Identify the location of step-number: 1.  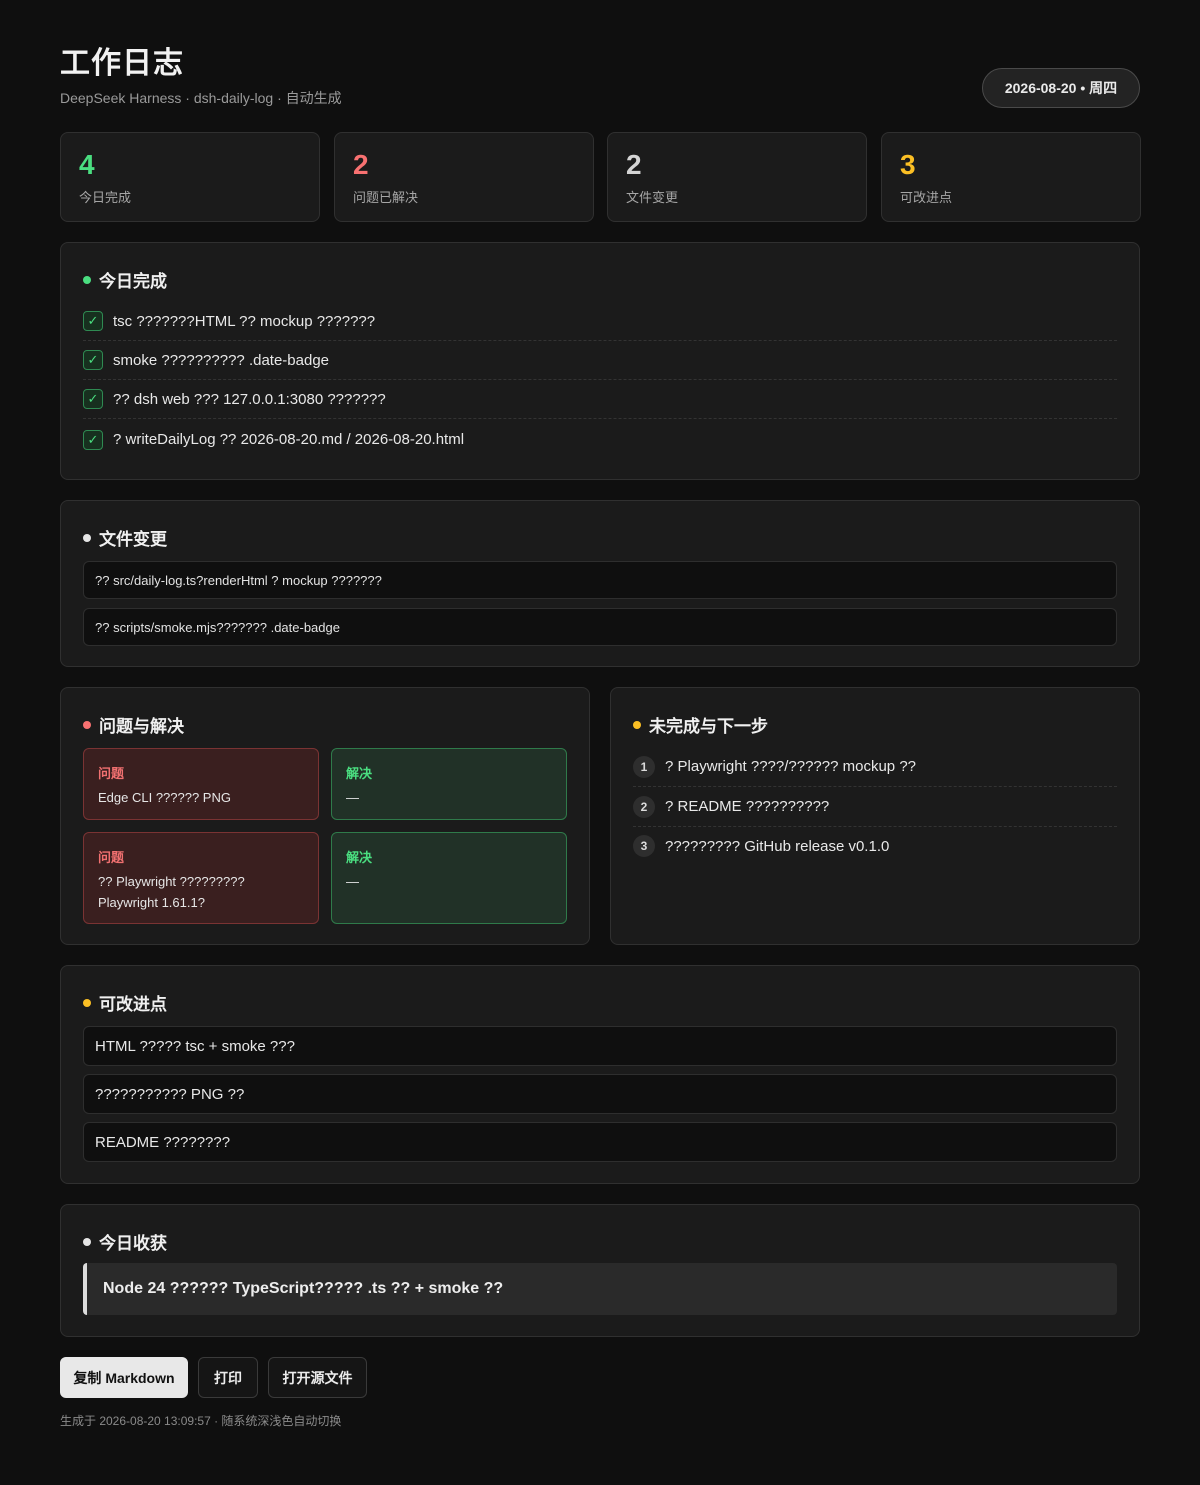
(644, 766).